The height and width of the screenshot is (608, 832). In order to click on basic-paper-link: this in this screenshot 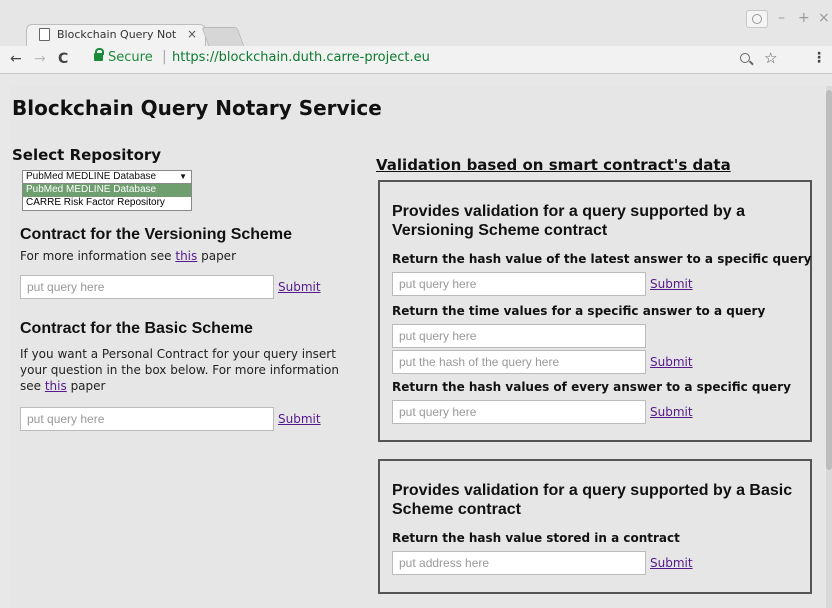, I will do `click(56, 386)`.